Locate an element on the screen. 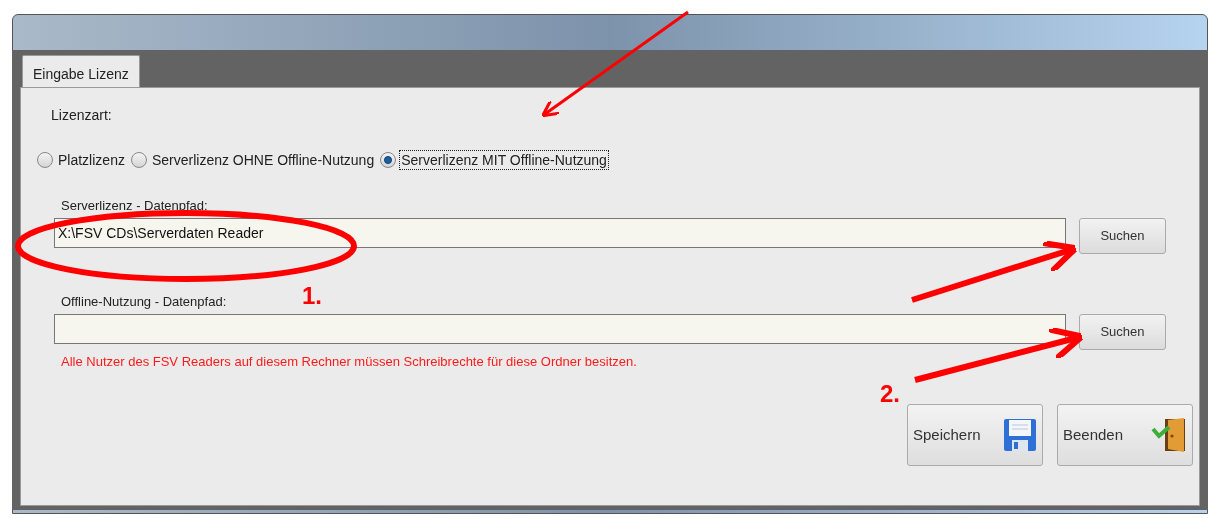 The width and height of the screenshot is (1212, 518). tab: Eingabe Lizenz is located at coordinates (81, 71).